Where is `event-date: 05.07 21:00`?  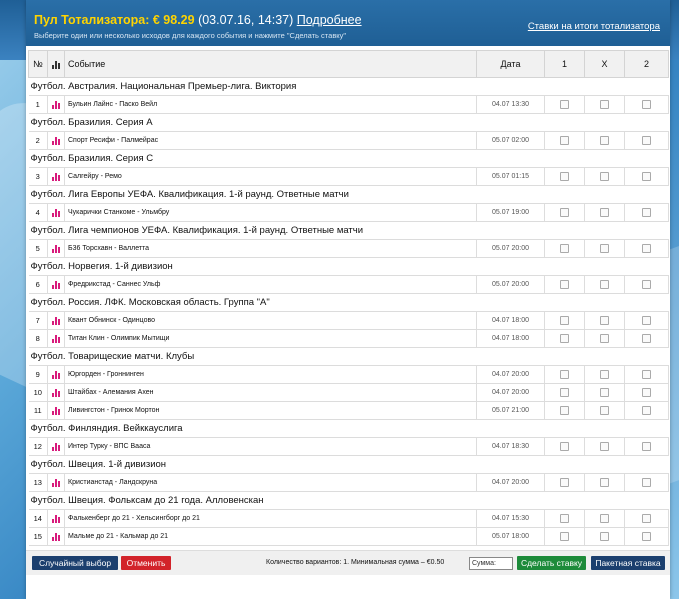 event-date: 05.07 21:00 is located at coordinates (510, 410).